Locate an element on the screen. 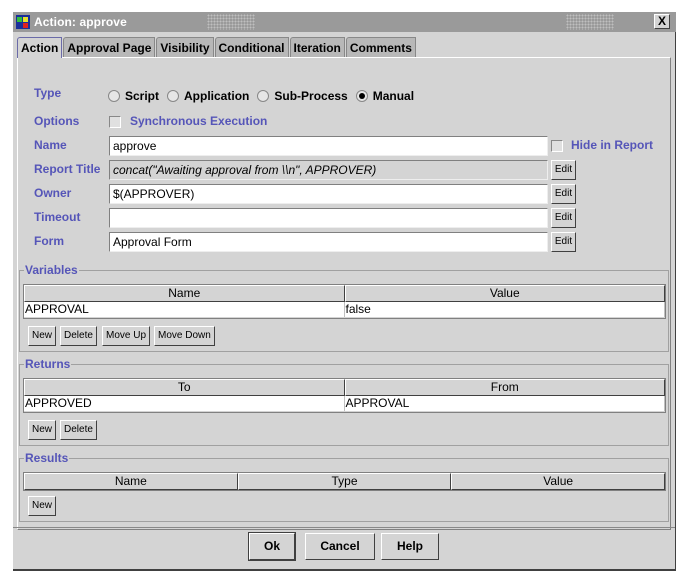  table-header: Name Type Value is located at coordinates (345, 481).